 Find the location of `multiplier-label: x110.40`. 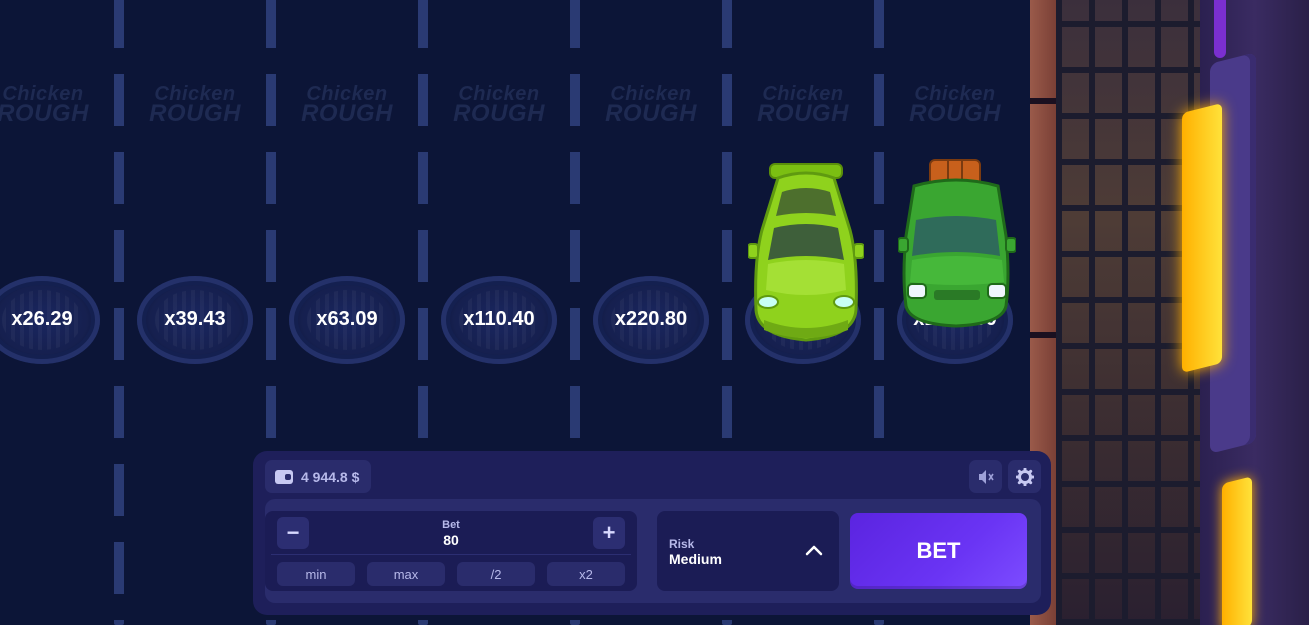

multiplier-label: x110.40 is located at coordinates (499, 319).